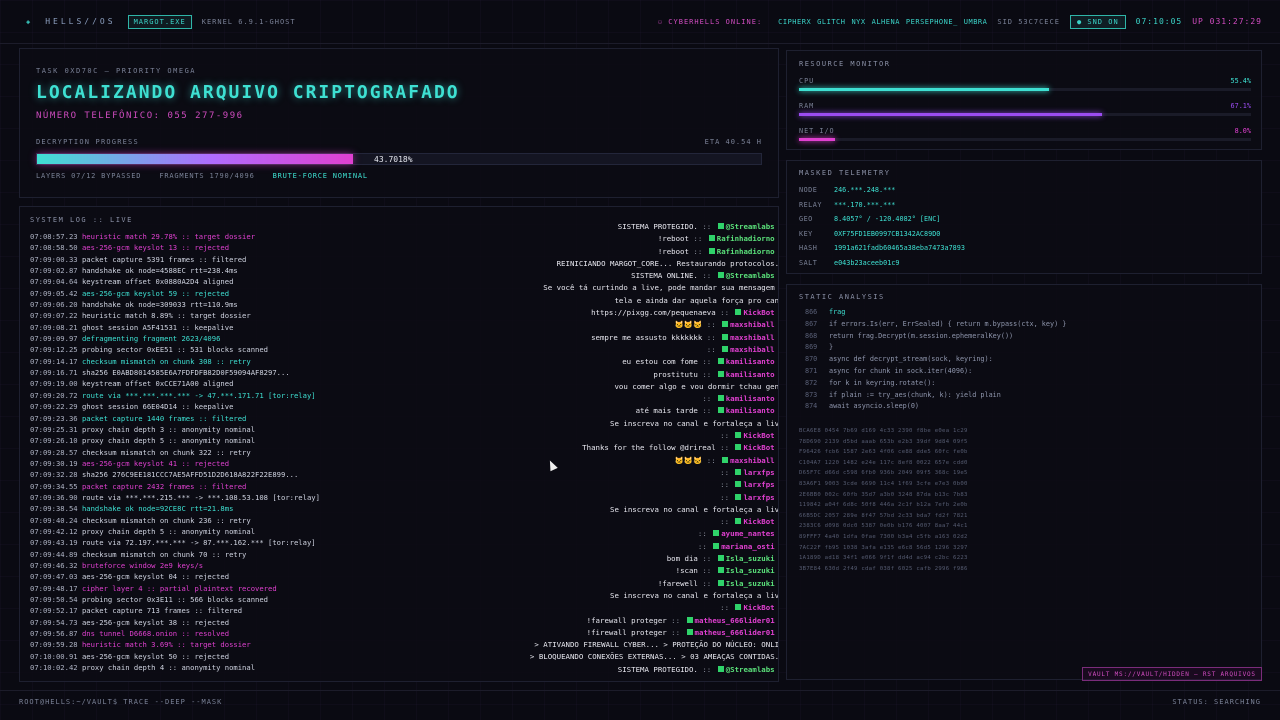  What do you see at coordinates (649, 448) in the screenshot?
I see `chat-text: Thanks for the follow @drireal` at bounding box center [649, 448].